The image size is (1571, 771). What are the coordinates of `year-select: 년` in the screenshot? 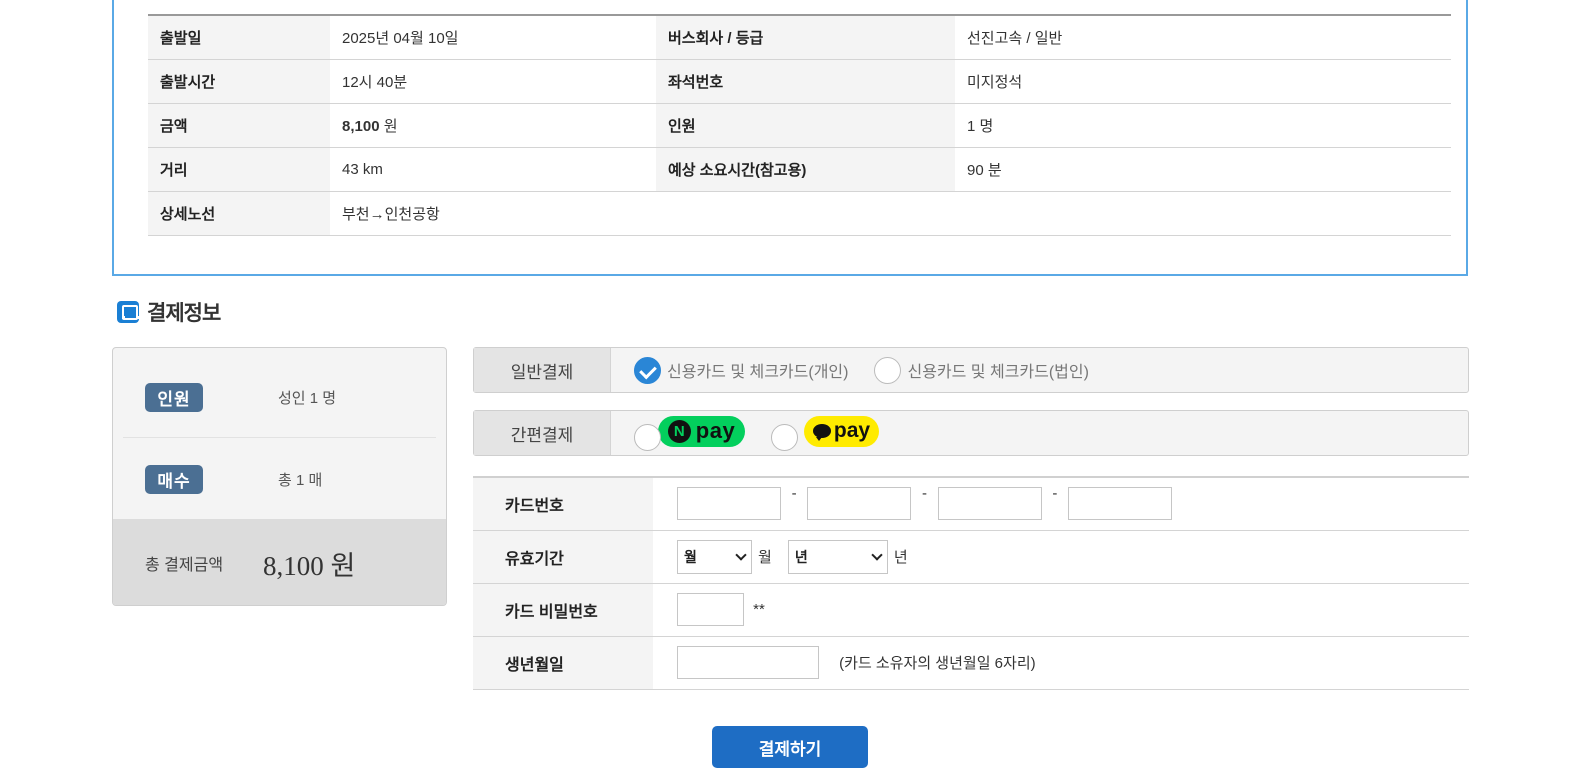 It's located at (837, 556).